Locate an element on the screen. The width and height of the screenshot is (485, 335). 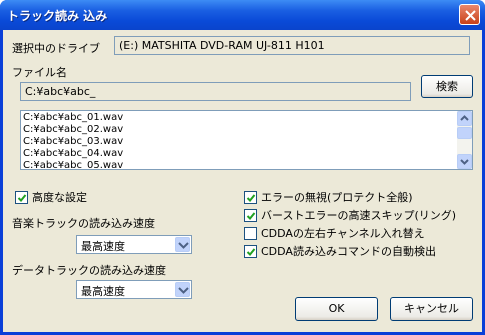
arrow-down-icon is located at coordinates (464, 162).